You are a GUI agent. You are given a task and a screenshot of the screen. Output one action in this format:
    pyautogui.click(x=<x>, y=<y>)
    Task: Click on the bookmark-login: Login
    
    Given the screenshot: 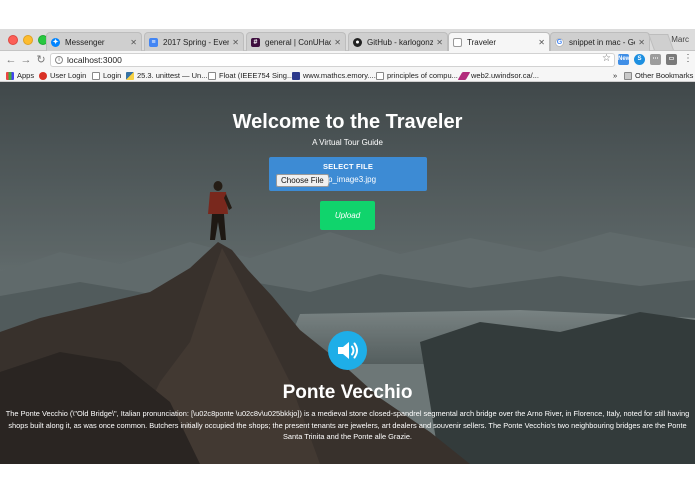 What is the action you would take?
    pyautogui.click(x=106, y=75)
    